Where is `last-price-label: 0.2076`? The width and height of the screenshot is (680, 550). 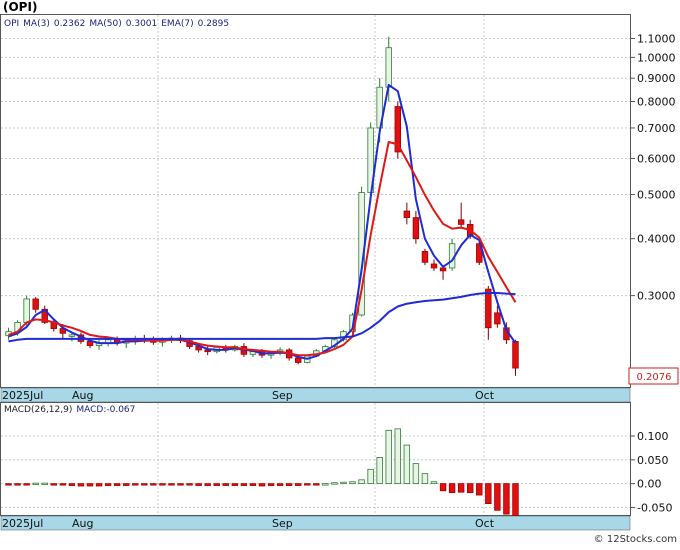 last-price-label: 0.2076 is located at coordinates (654, 377).